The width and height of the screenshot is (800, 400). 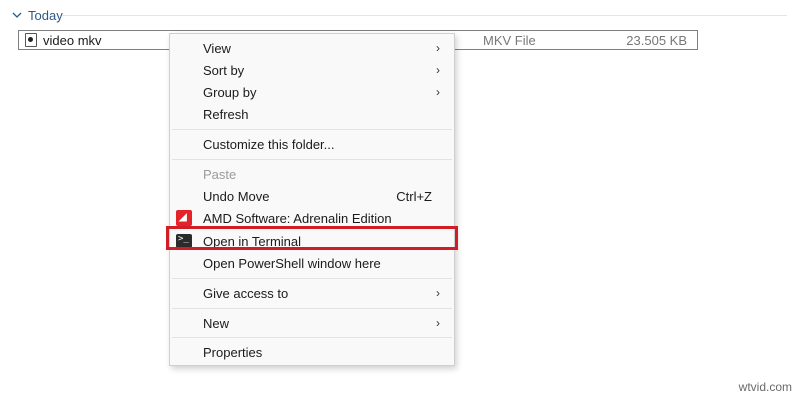 What do you see at coordinates (233, 352) in the screenshot?
I see `menu-item-label: Properties` at bounding box center [233, 352].